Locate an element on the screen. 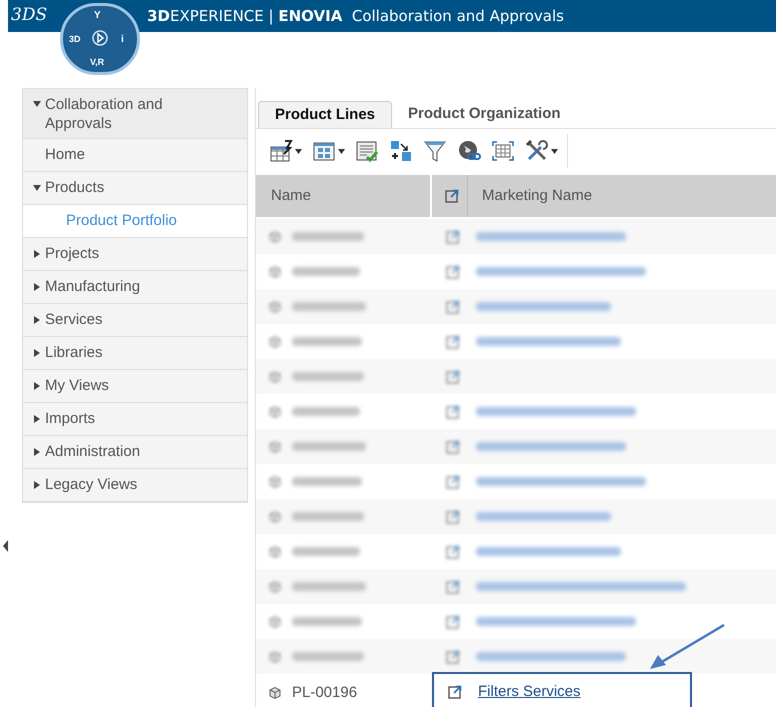 The width and height of the screenshot is (776, 707). column-header: Marketing Name is located at coordinates (622, 196).